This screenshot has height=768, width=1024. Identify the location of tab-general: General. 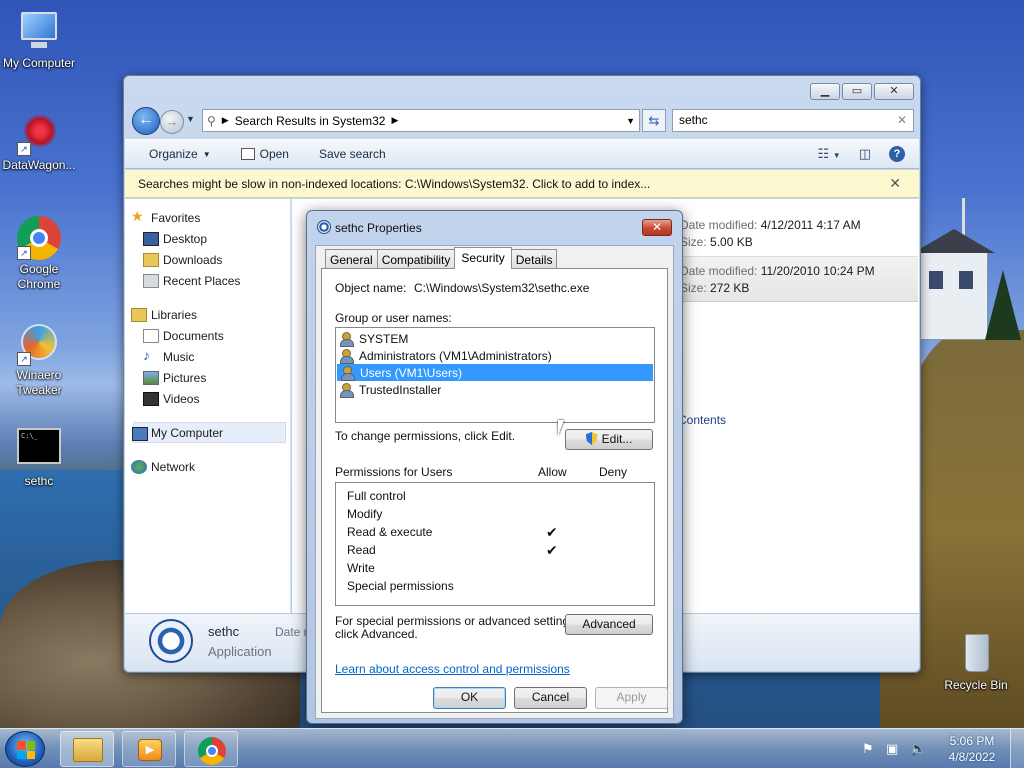
(351, 259).